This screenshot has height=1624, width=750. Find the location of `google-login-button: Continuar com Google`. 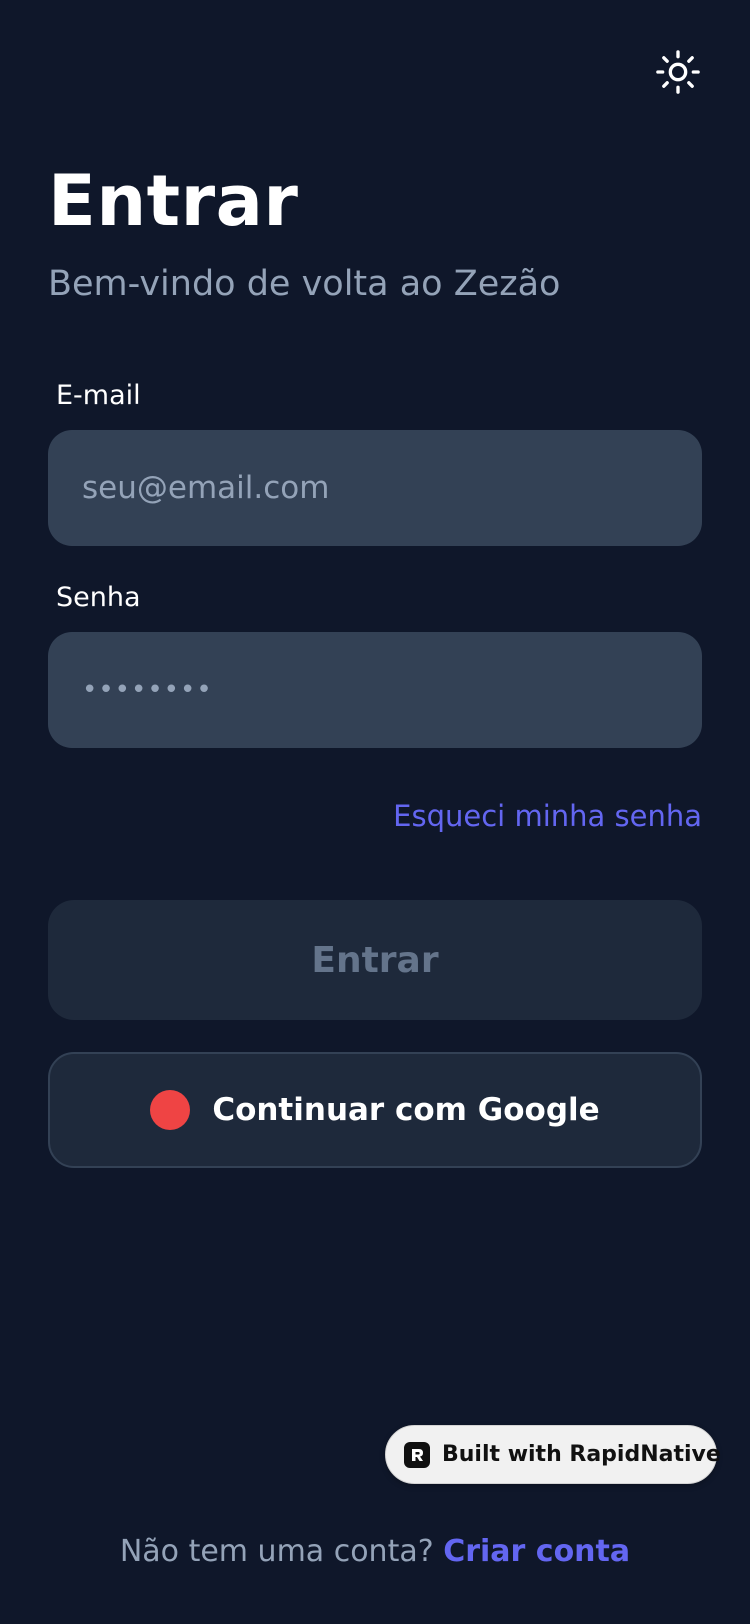

google-login-button: Continuar com Google is located at coordinates (375, 1110).